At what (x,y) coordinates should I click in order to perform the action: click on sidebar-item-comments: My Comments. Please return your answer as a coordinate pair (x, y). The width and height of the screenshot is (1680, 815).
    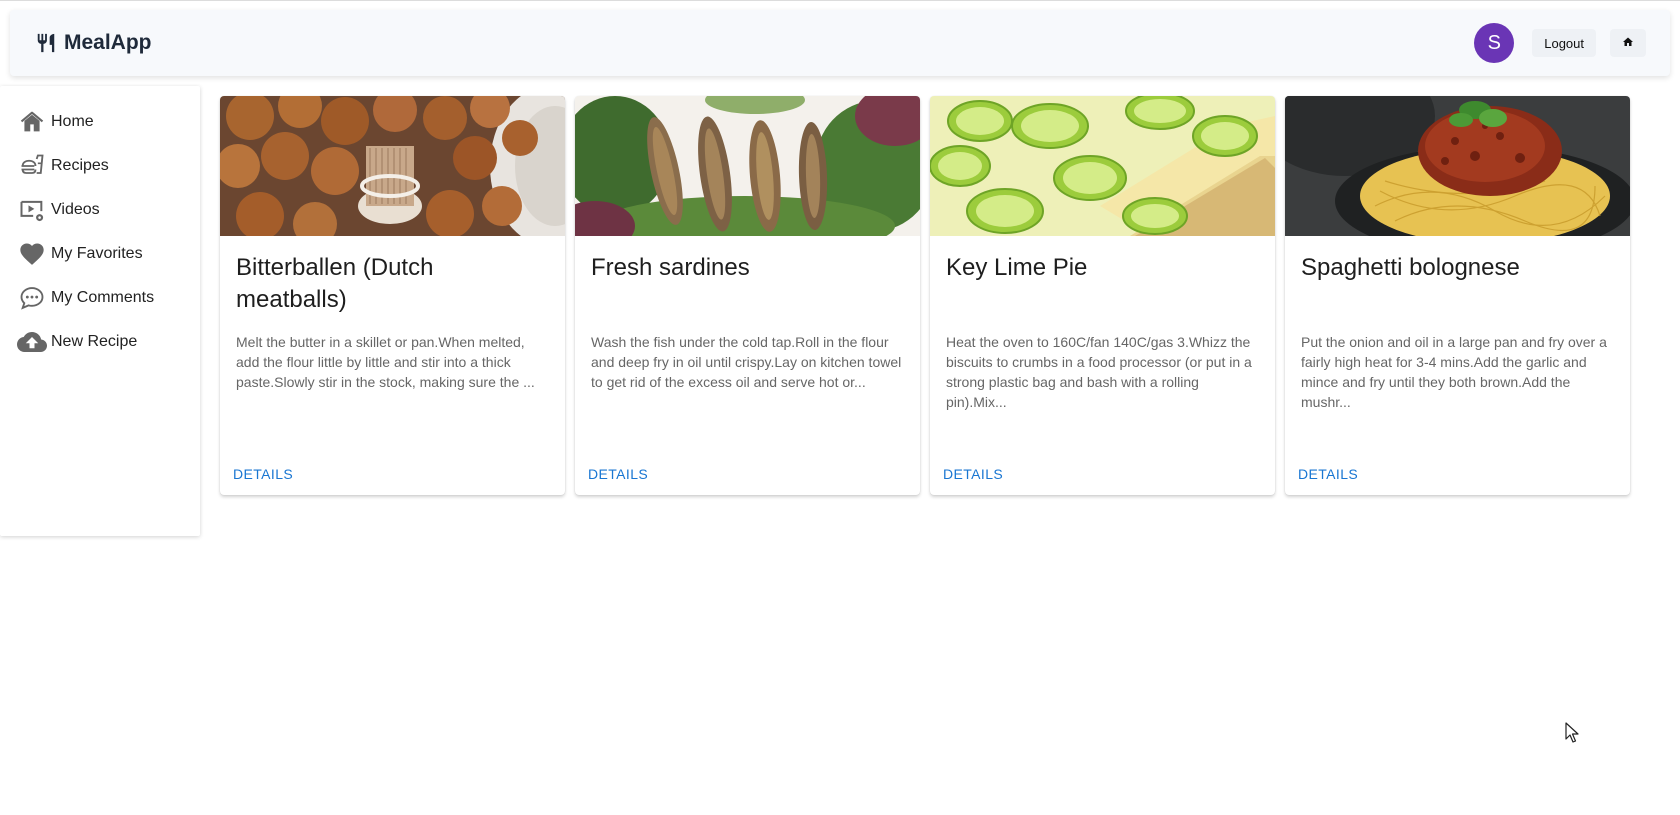
    Looking at the image, I should click on (100, 298).